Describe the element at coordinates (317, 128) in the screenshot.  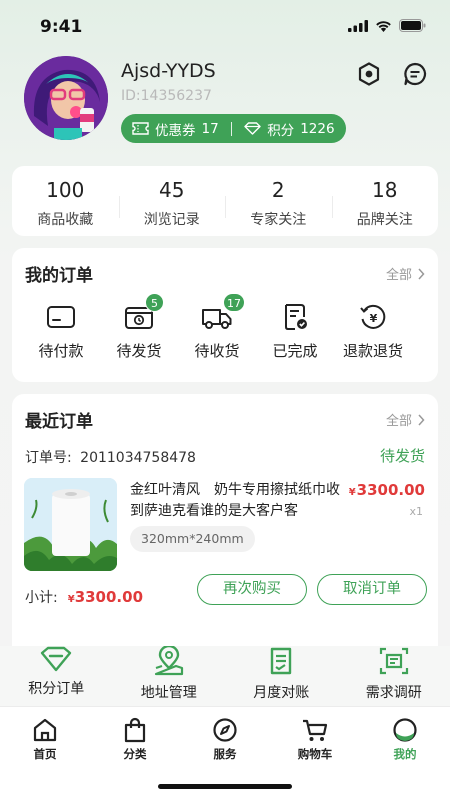
I see `points-count: 1226` at that location.